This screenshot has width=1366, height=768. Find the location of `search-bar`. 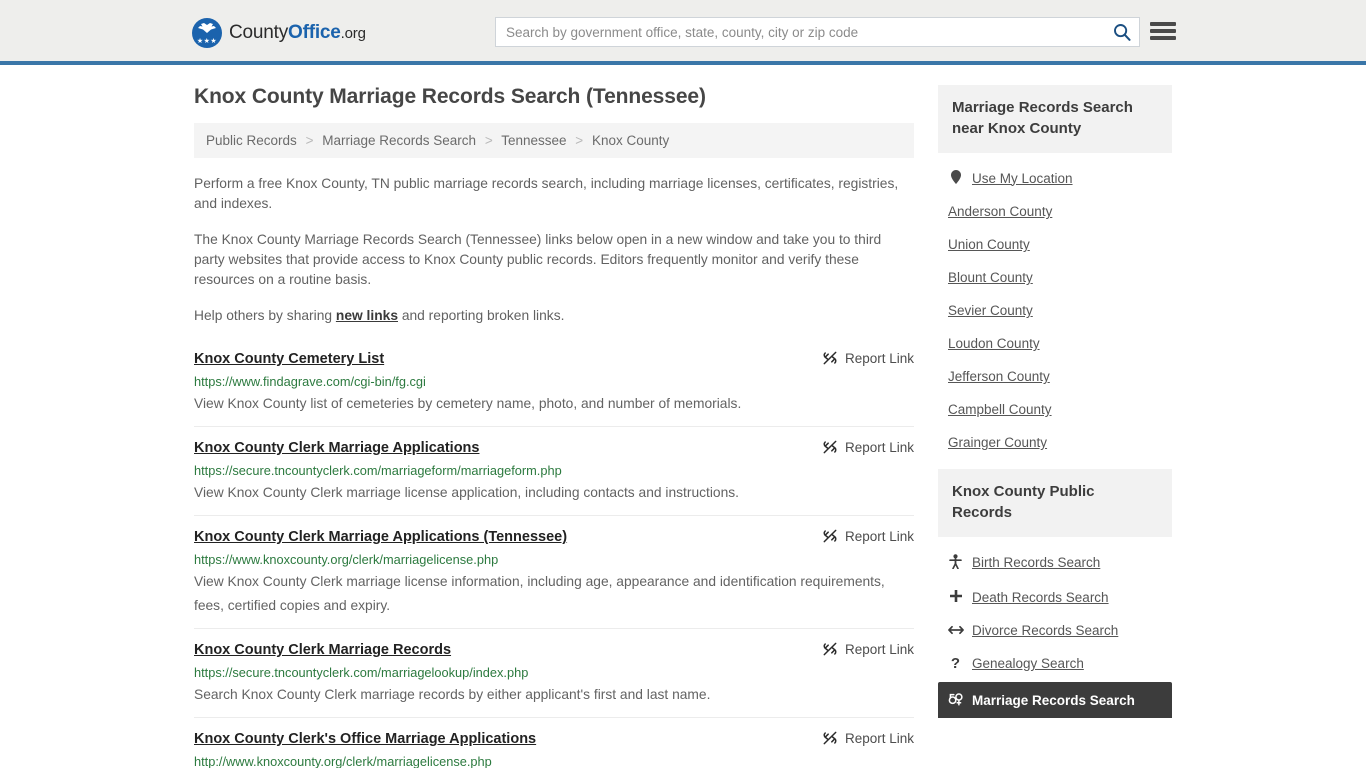

search-bar is located at coordinates (817, 32).